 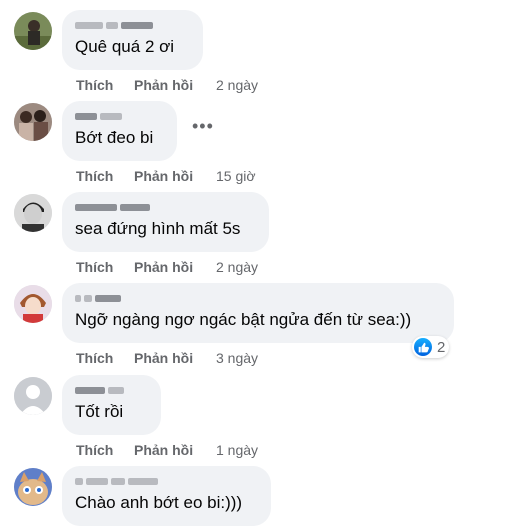 I want to click on reaction-count: 2, so click(x=441, y=347).